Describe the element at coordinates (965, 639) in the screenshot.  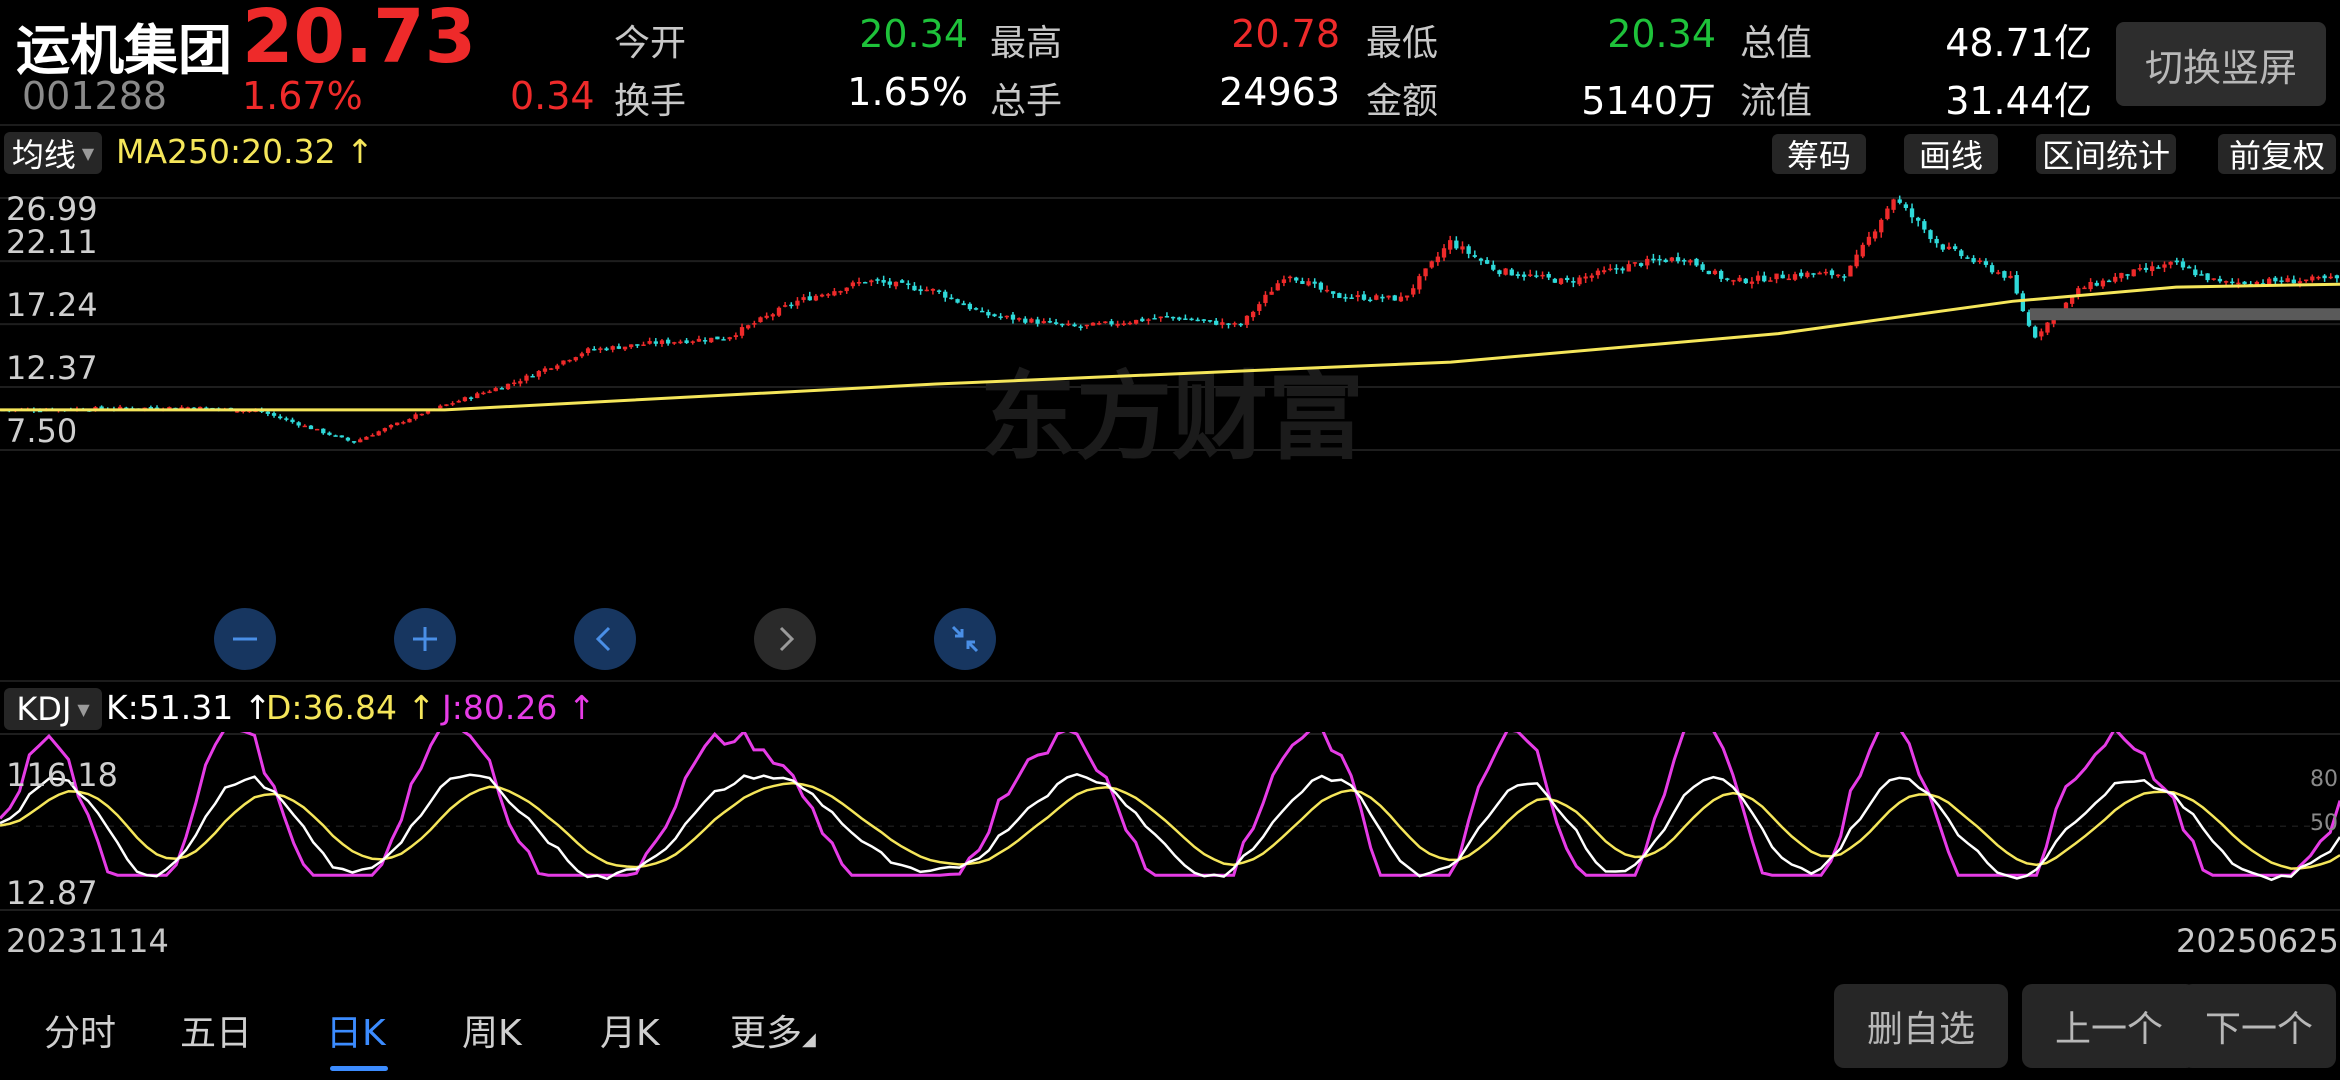
I see `collapse-button` at that location.